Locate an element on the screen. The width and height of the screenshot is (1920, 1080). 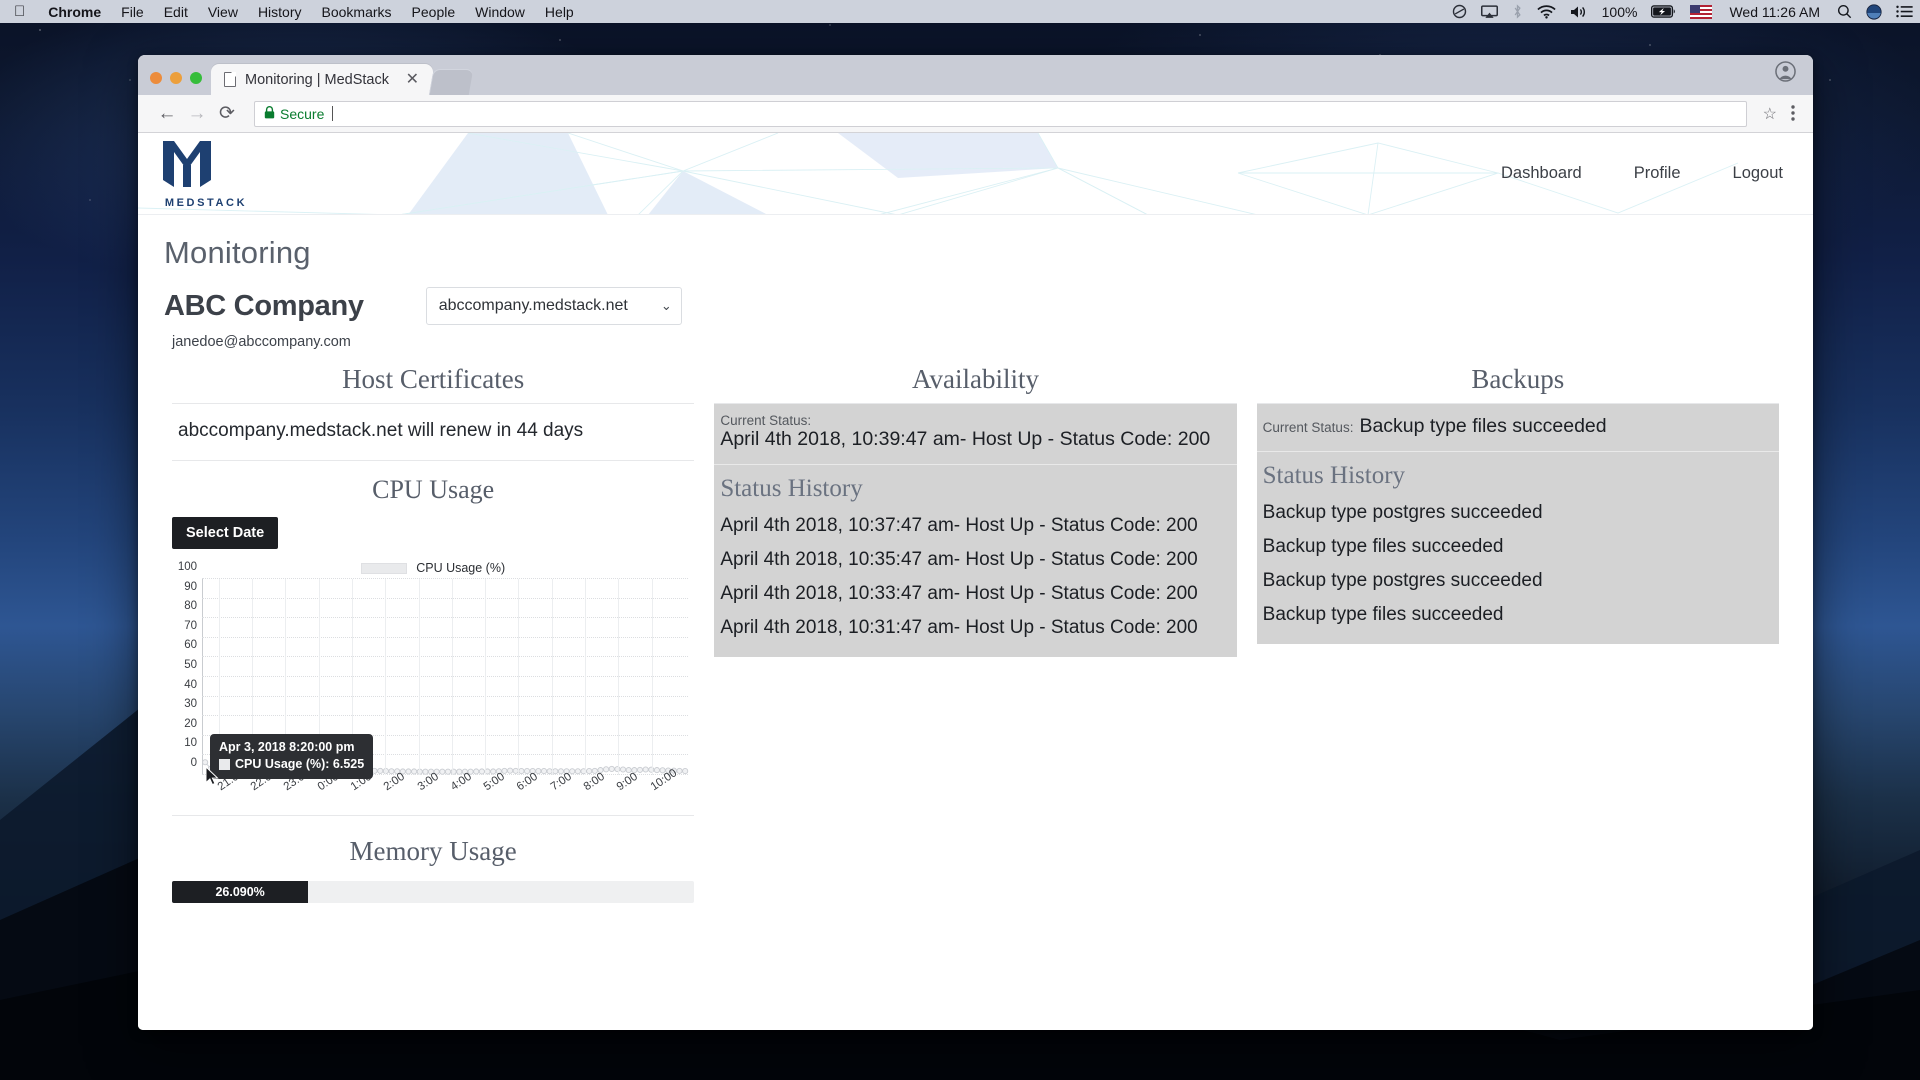
host-select-dropdown: abccompany.medstack.net ⌄ is located at coordinates (553, 306).